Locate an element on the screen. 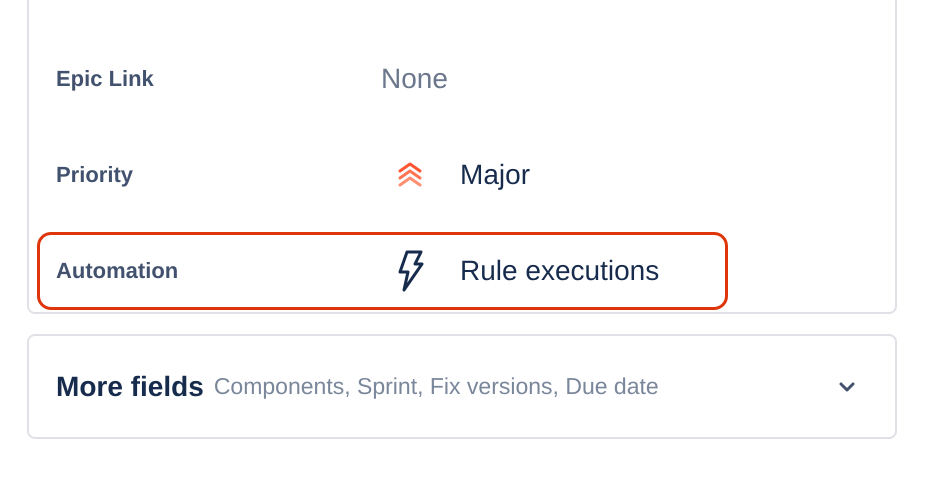  field-label: Priority is located at coordinates (95, 175).